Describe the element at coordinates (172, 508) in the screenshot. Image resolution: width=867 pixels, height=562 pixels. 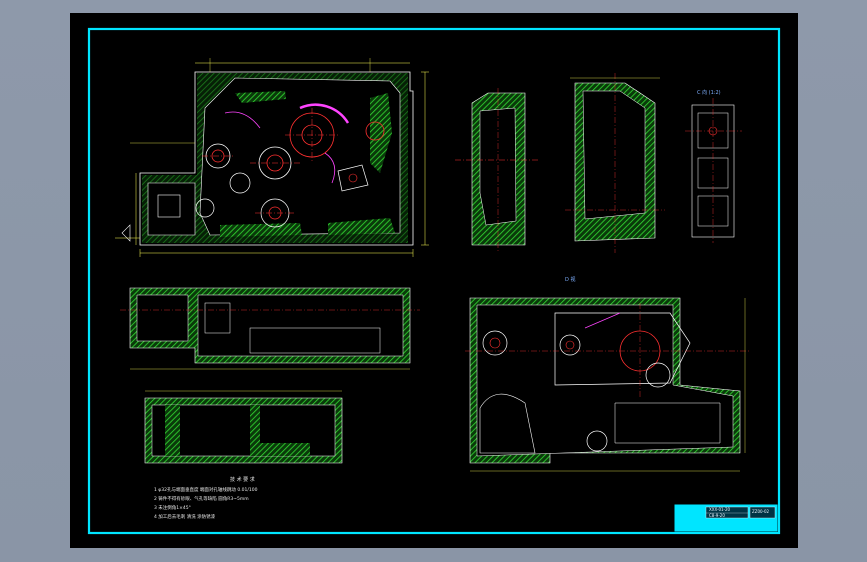
I see `note-line-3: 3 未注倒角1×45°` at that location.